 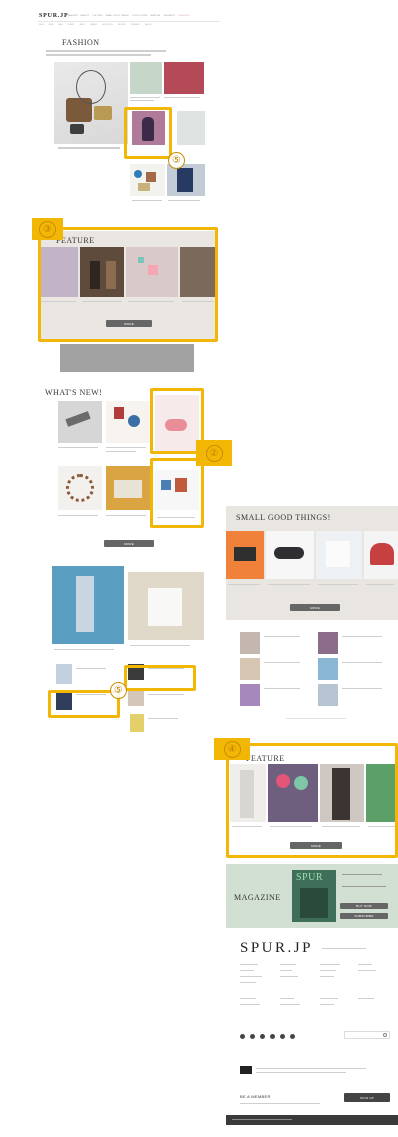 I want to click on garment-image, so click(x=165, y=607).